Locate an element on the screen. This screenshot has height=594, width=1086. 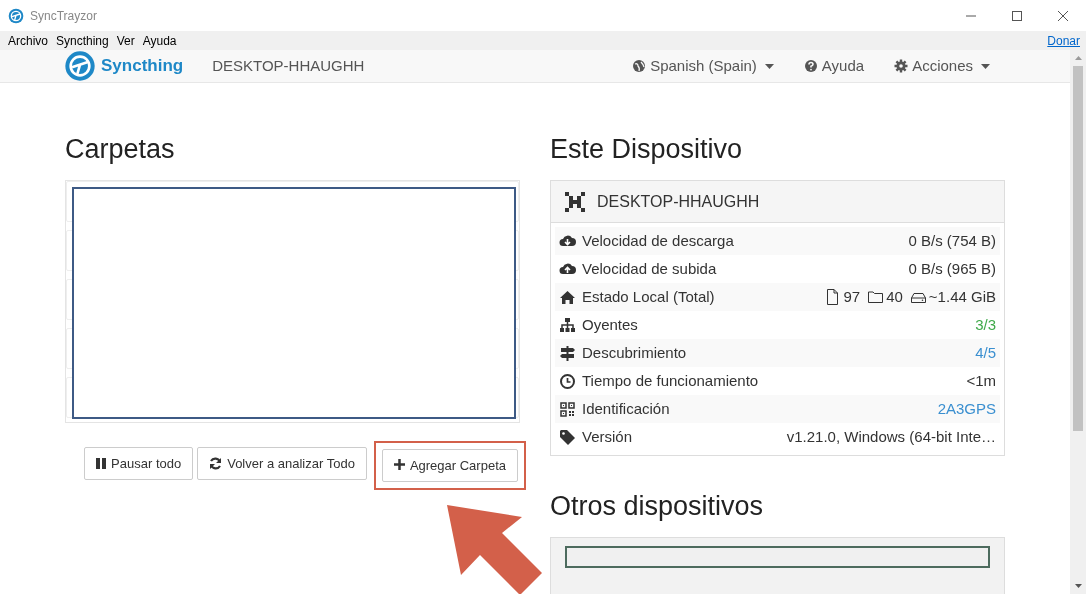
stat-label: Velocidad de subida is located at coordinates (649, 268).